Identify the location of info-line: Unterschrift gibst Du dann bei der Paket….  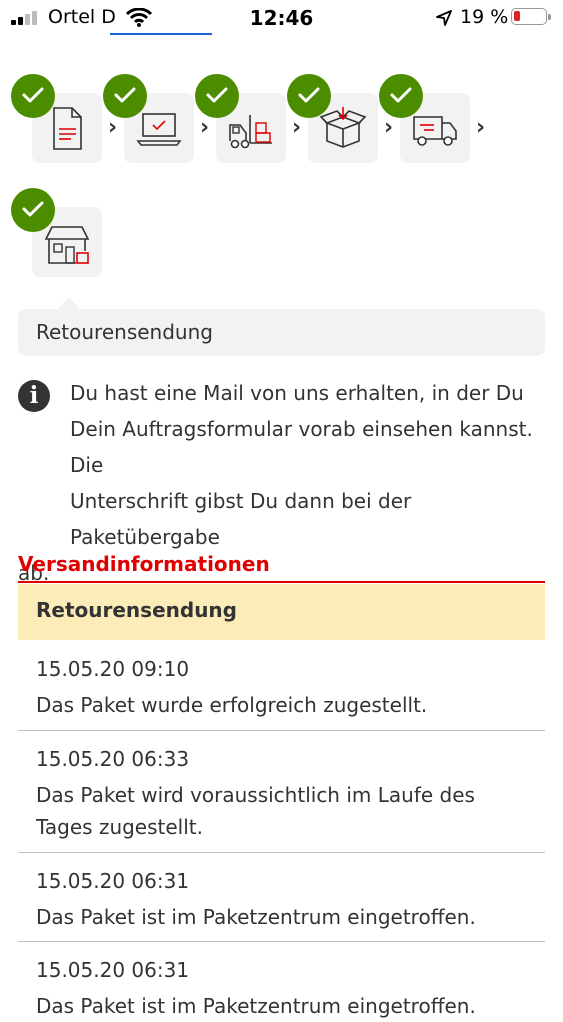
(241, 519).